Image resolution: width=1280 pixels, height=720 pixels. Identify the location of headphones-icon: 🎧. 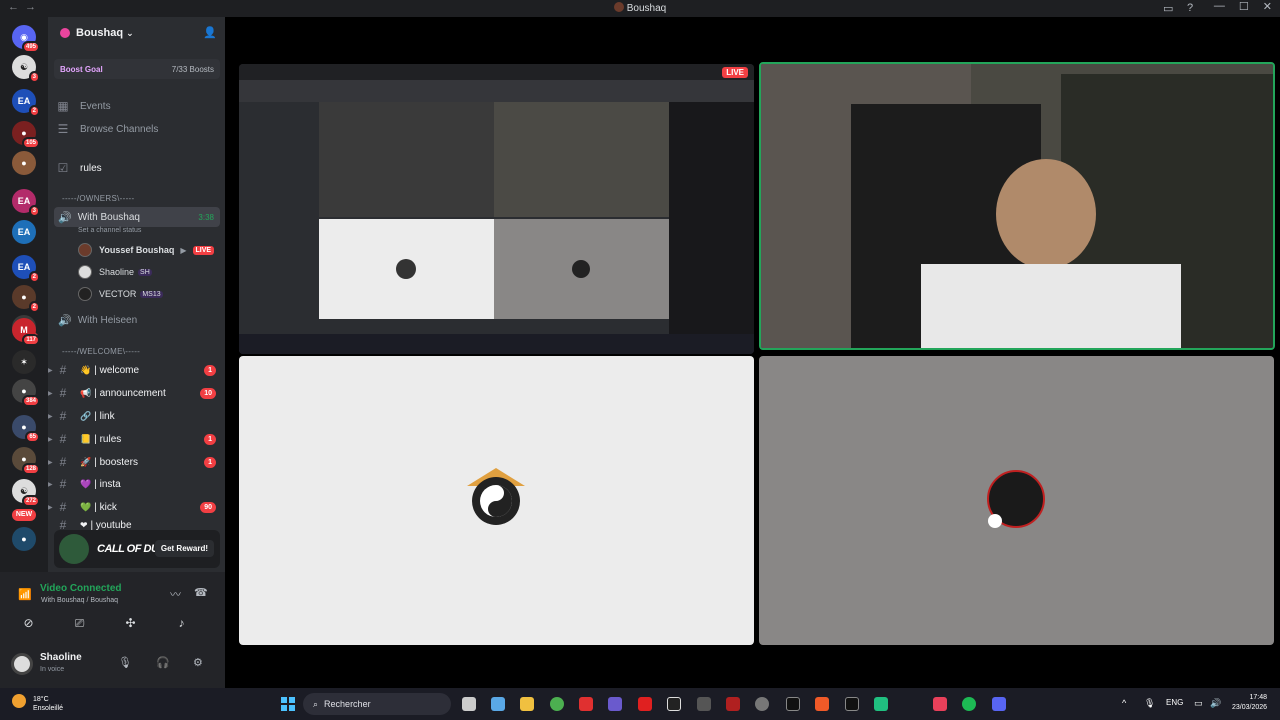
(163, 662).